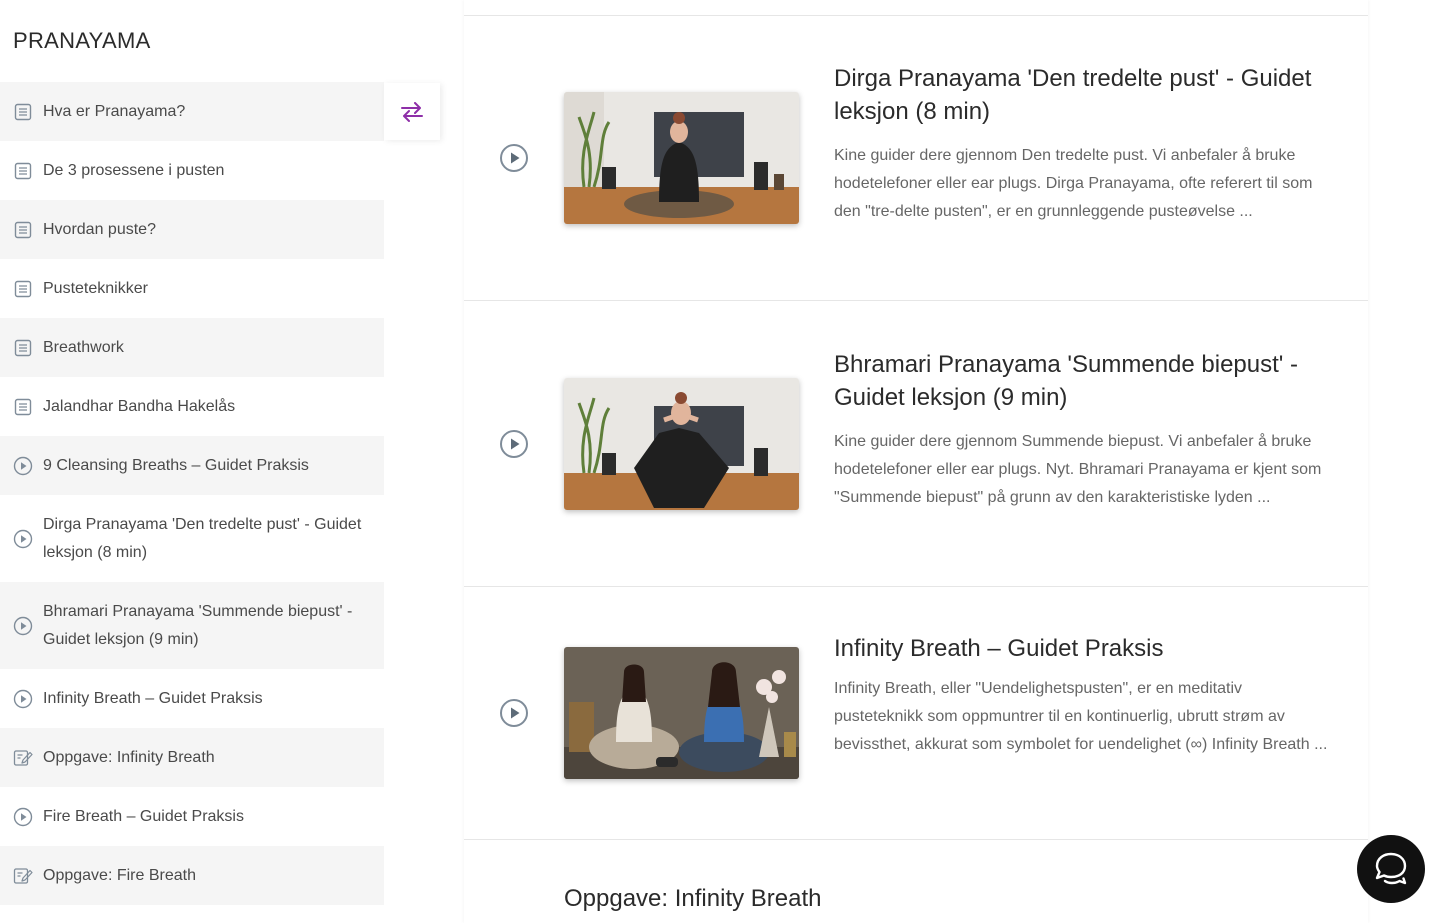 This screenshot has width=1445, height=923. I want to click on sidebar-toggle-button, so click(412, 111).